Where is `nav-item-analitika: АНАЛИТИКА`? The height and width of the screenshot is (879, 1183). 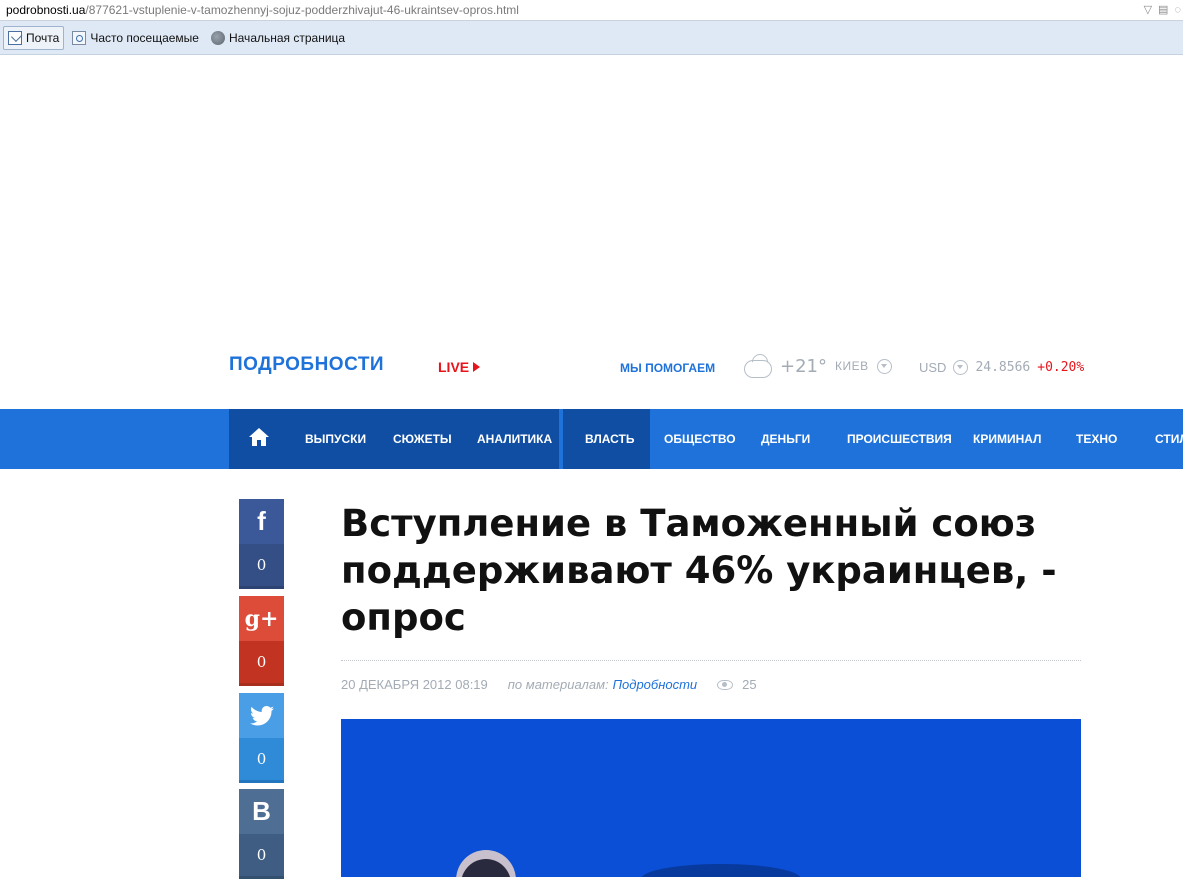
nav-item-analitika: АНАЛИТИКА is located at coordinates (514, 439).